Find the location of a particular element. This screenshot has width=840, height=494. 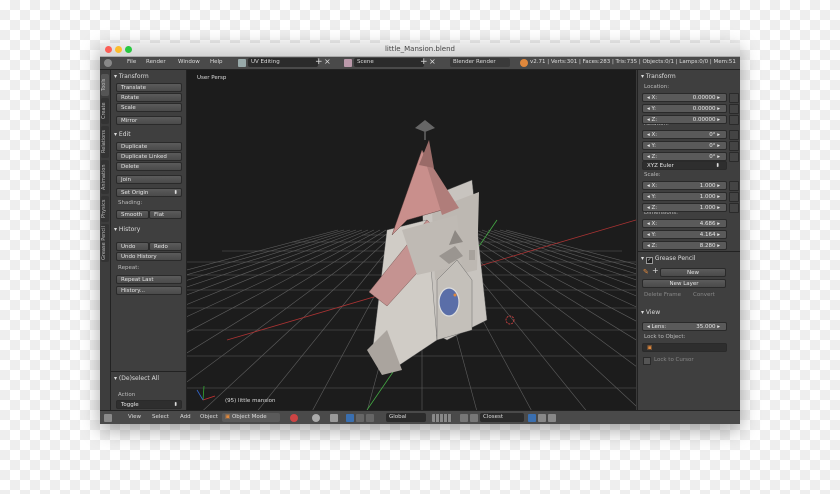

tab-animation: Animation is located at coordinates (105, 177).